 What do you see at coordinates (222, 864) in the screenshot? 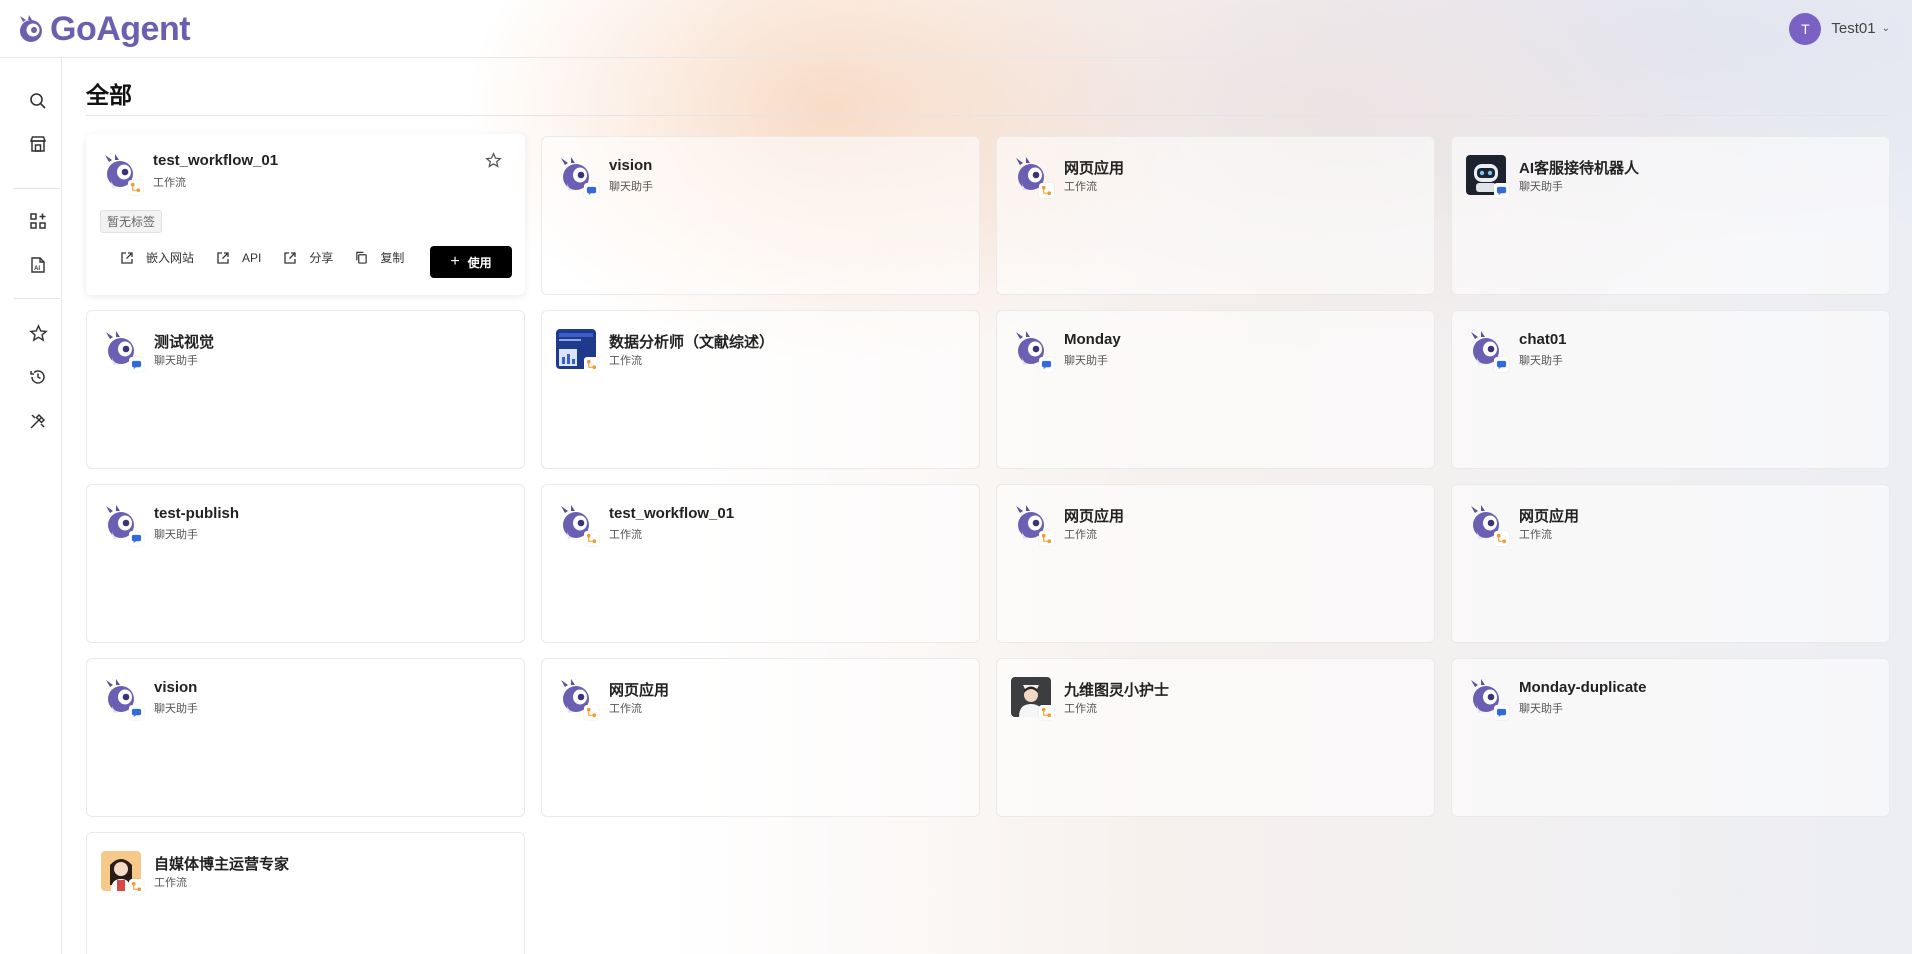
I see `app-name: 自媒体博主运营专家` at bounding box center [222, 864].